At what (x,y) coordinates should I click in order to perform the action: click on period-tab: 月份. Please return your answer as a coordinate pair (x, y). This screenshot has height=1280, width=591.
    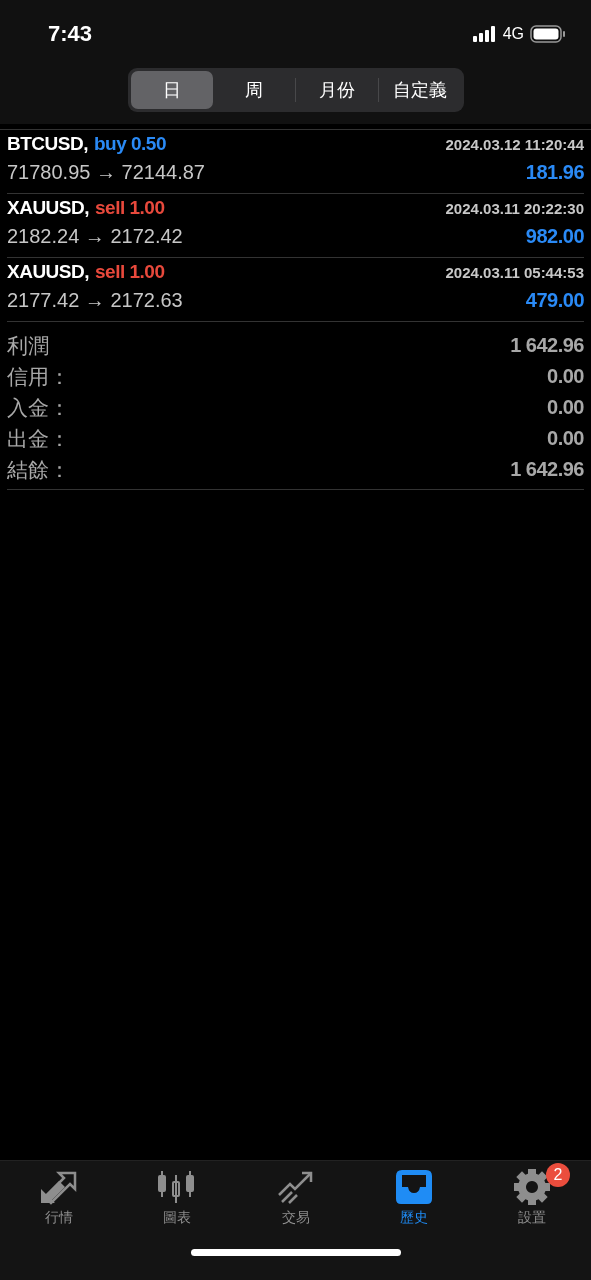
    Looking at the image, I should click on (336, 90).